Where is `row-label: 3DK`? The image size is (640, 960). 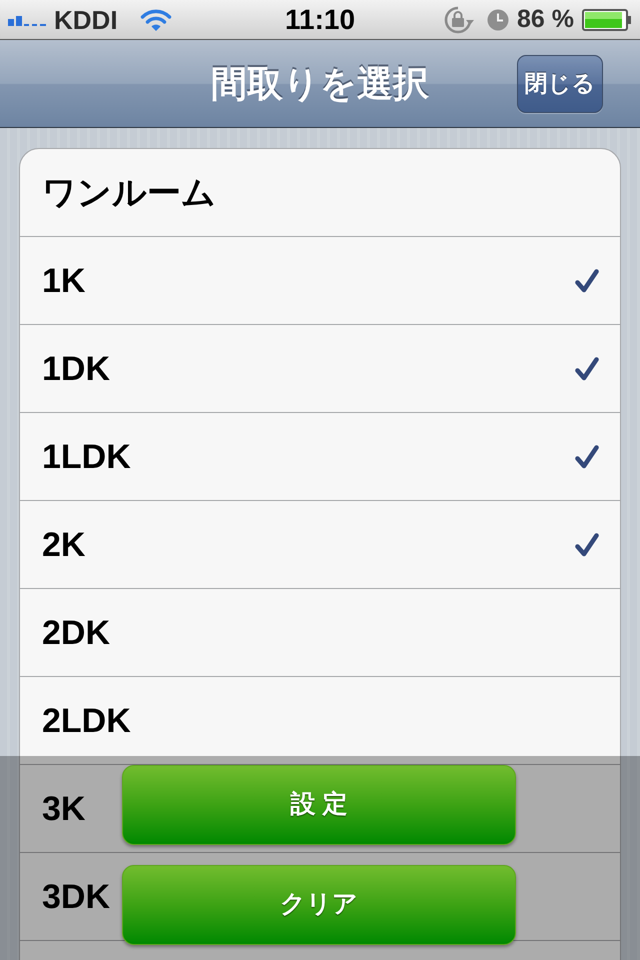 row-label: 3DK is located at coordinates (76, 897).